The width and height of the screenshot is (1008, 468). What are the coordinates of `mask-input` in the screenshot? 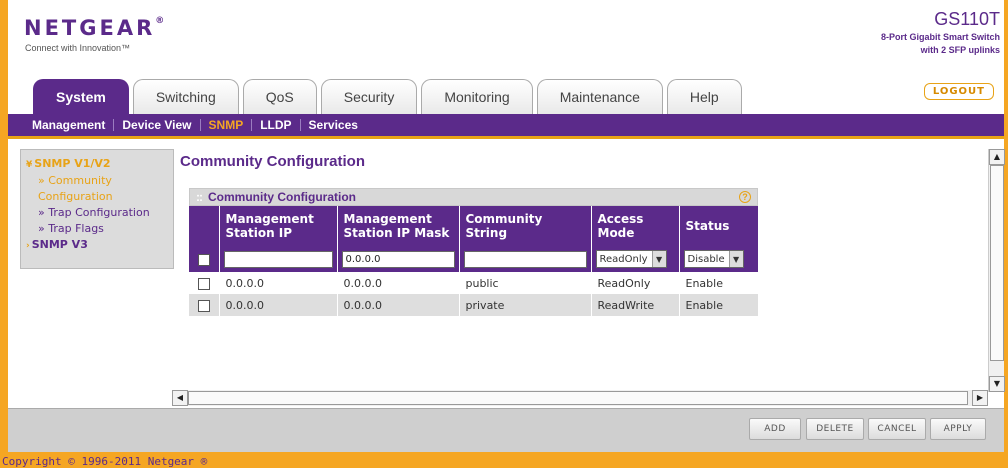 It's located at (398, 259).